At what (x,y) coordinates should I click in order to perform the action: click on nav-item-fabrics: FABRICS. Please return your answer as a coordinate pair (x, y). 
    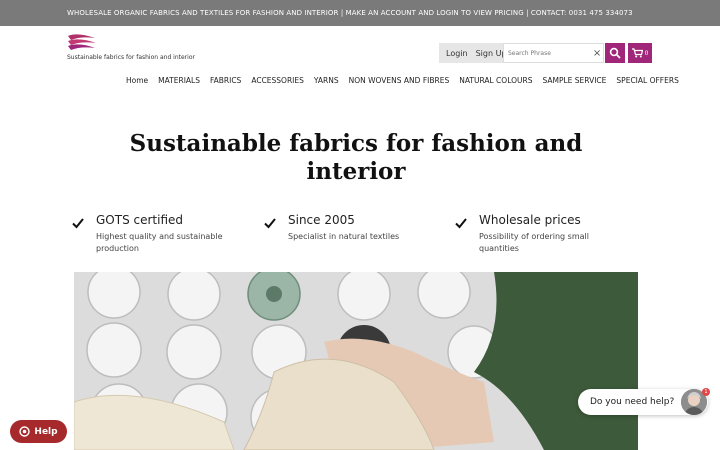
    Looking at the image, I should click on (225, 80).